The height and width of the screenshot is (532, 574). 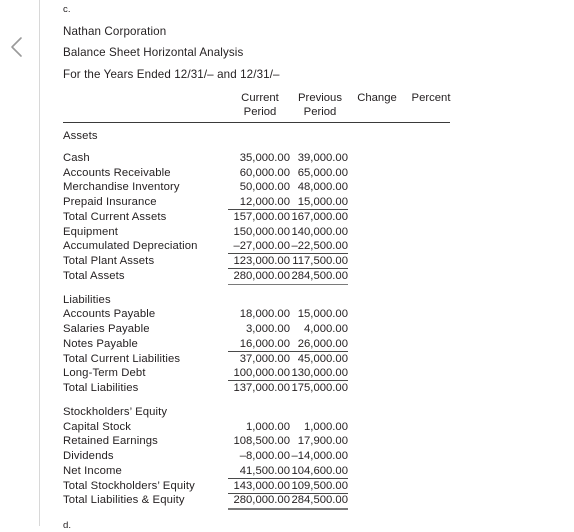 What do you see at coordinates (319, 470) in the screenshot?
I see `cell-previous-period: 104,600.00` at bounding box center [319, 470].